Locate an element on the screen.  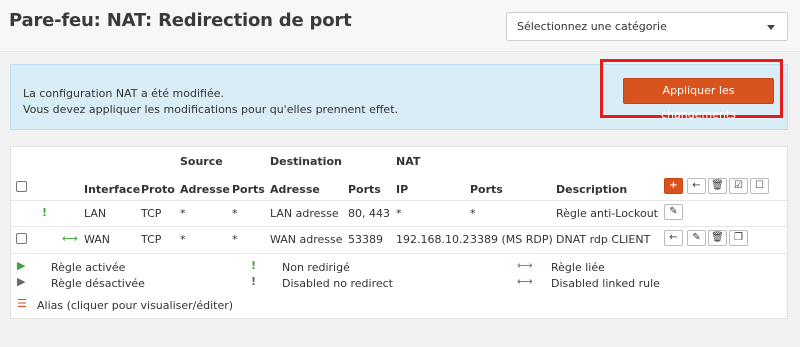
legend-no-redirect: Non redirigé is located at coordinates (316, 267).